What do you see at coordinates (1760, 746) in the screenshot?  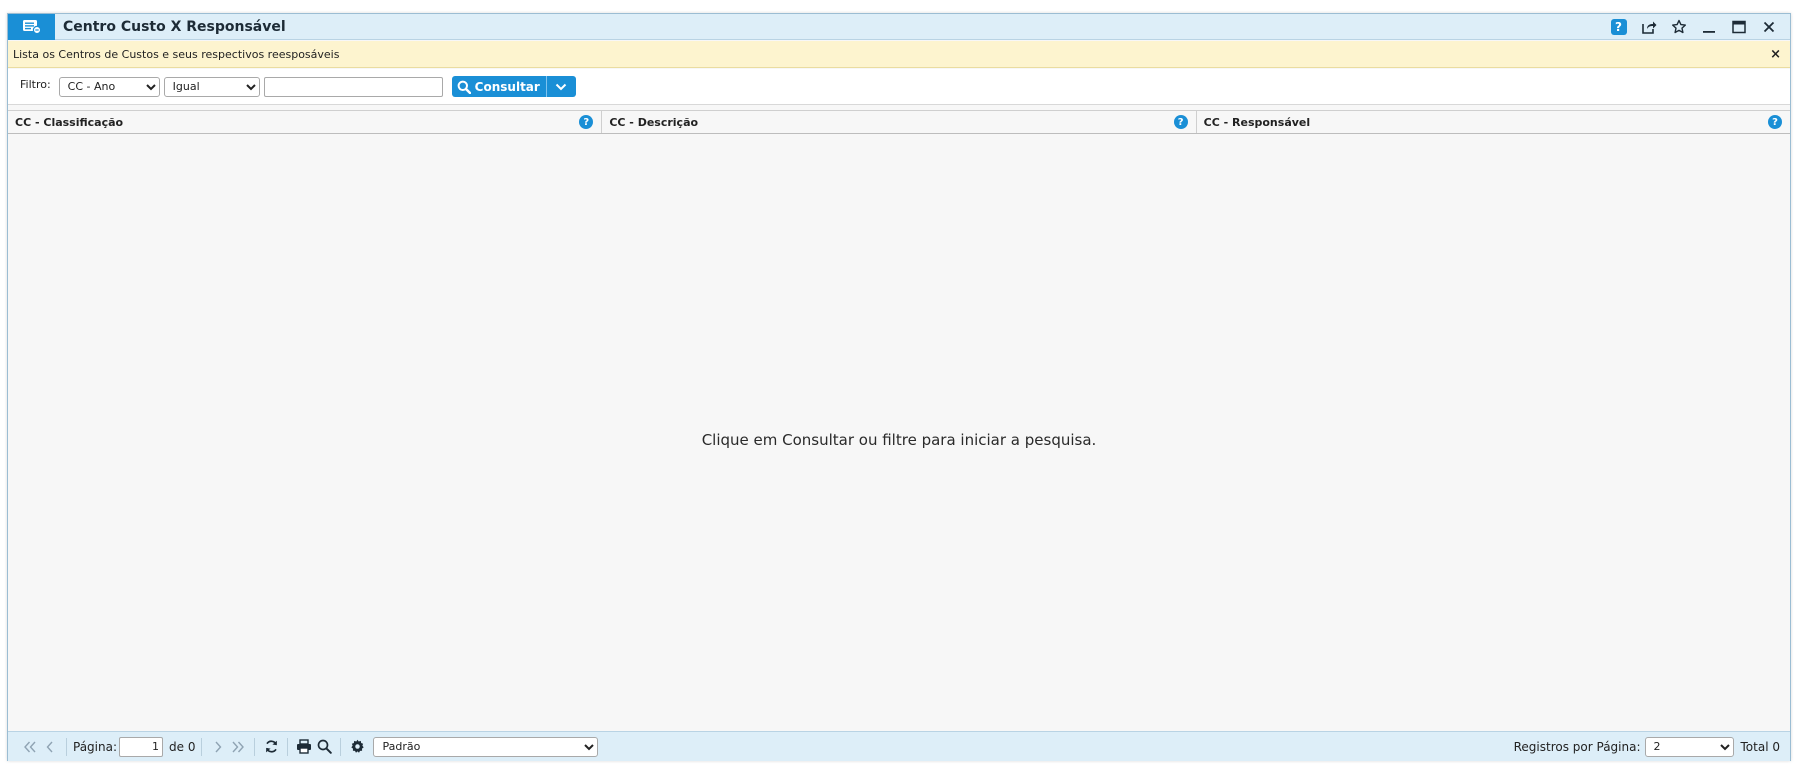 I see `total-count: Total 0` at bounding box center [1760, 746].